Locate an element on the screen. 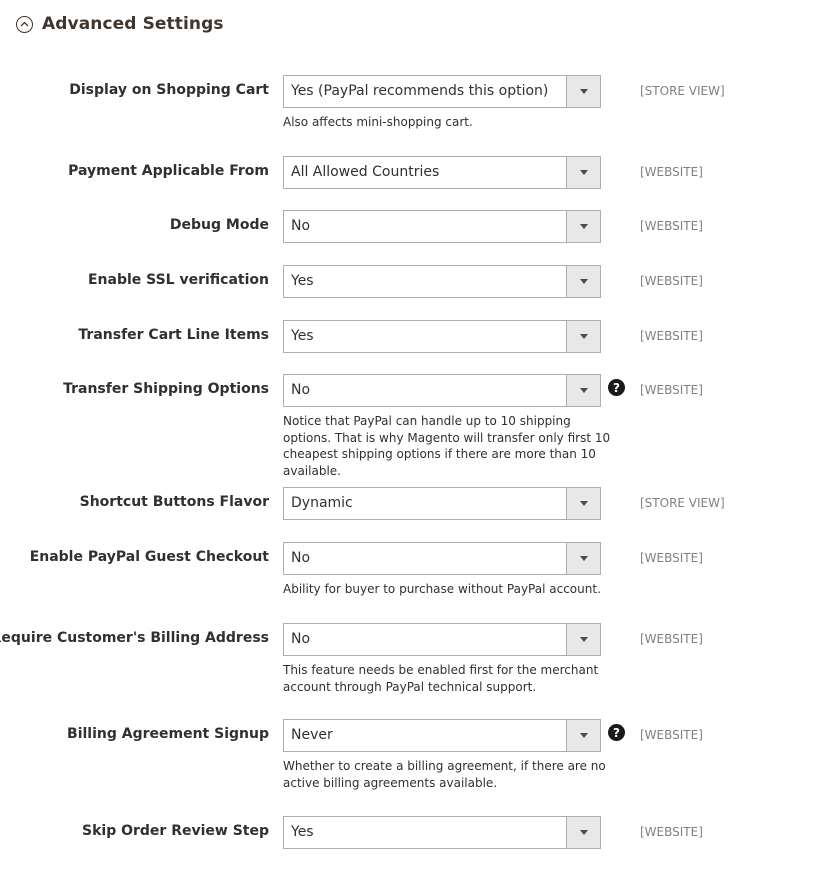 This screenshot has width=815, height=869. field-label: Transfer Shipping Options is located at coordinates (166, 389).